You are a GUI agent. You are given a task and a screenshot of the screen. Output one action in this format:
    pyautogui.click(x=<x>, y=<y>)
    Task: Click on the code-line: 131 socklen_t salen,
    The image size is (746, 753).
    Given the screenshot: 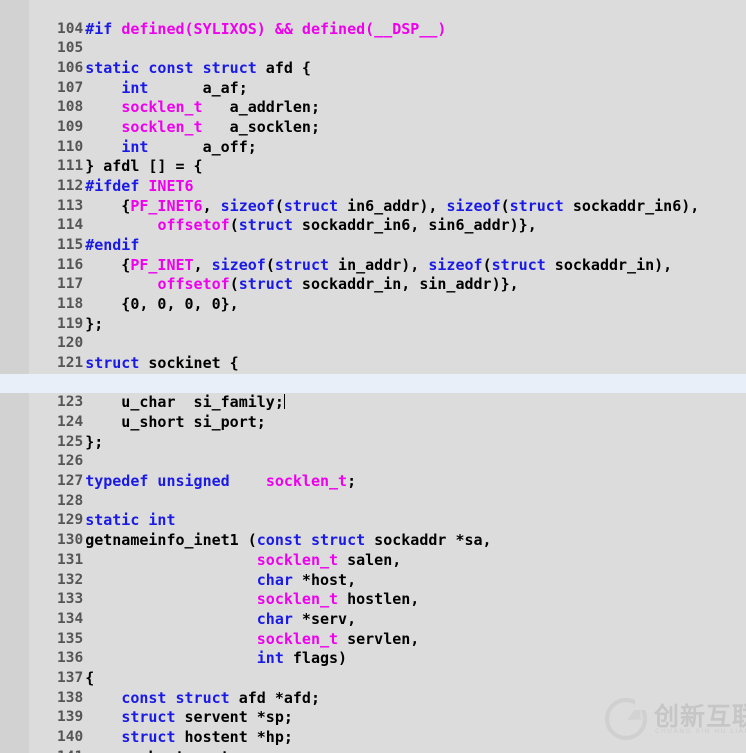 What is the action you would take?
    pyautogui.click(x=373, y=550)
    